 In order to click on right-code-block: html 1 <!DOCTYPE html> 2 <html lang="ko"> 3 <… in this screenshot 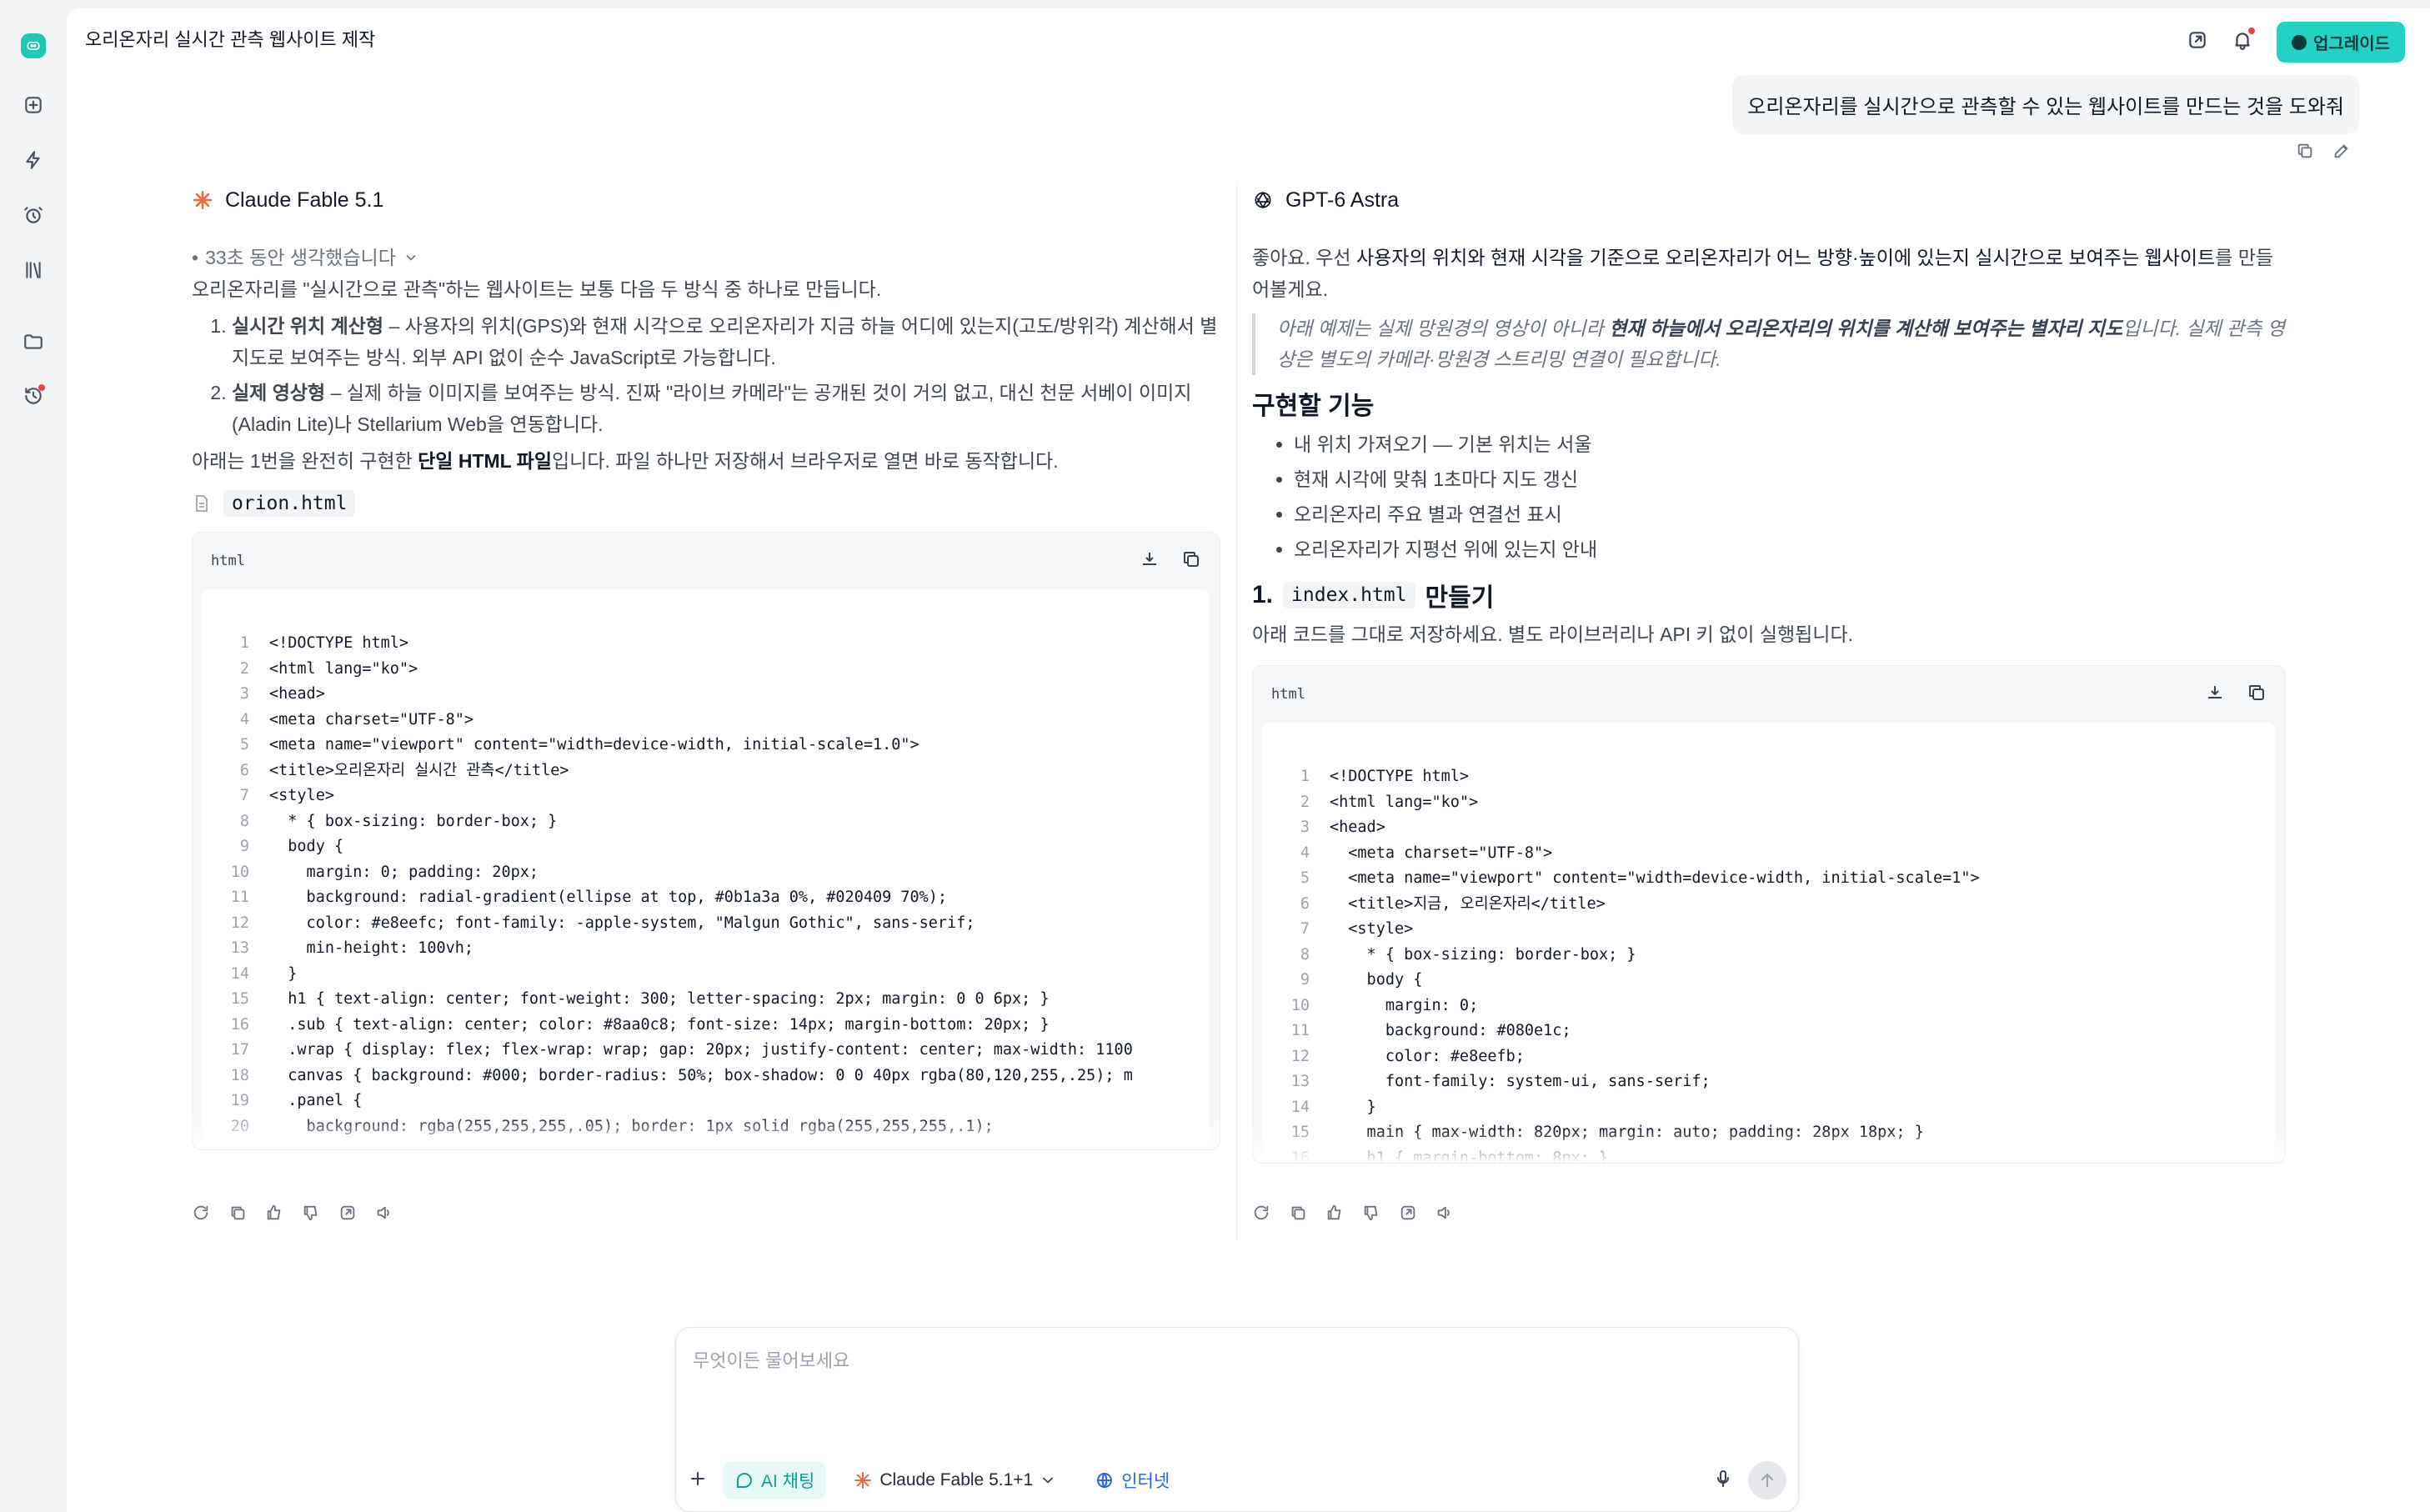, I will do `click(1769, 914)`.